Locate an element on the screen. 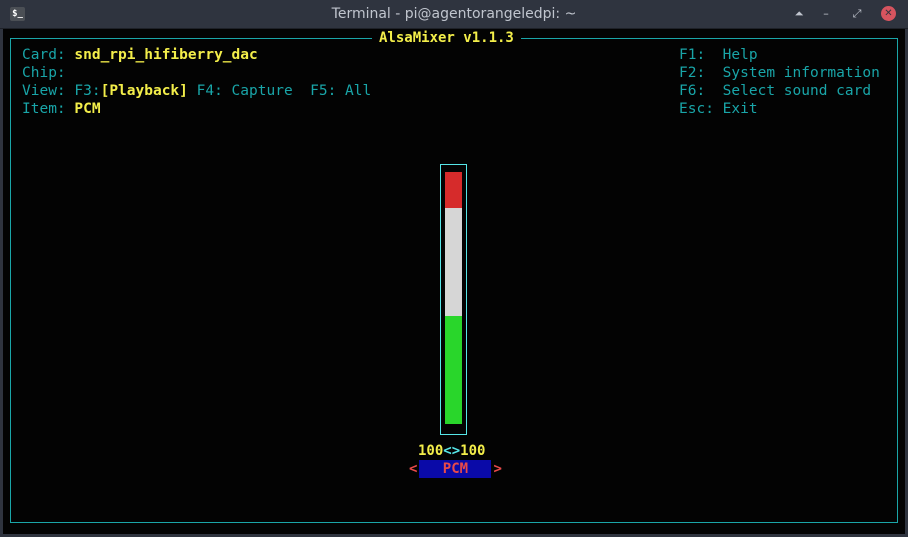  control-name-row: < PCM > is located at coordinates (455, 469).